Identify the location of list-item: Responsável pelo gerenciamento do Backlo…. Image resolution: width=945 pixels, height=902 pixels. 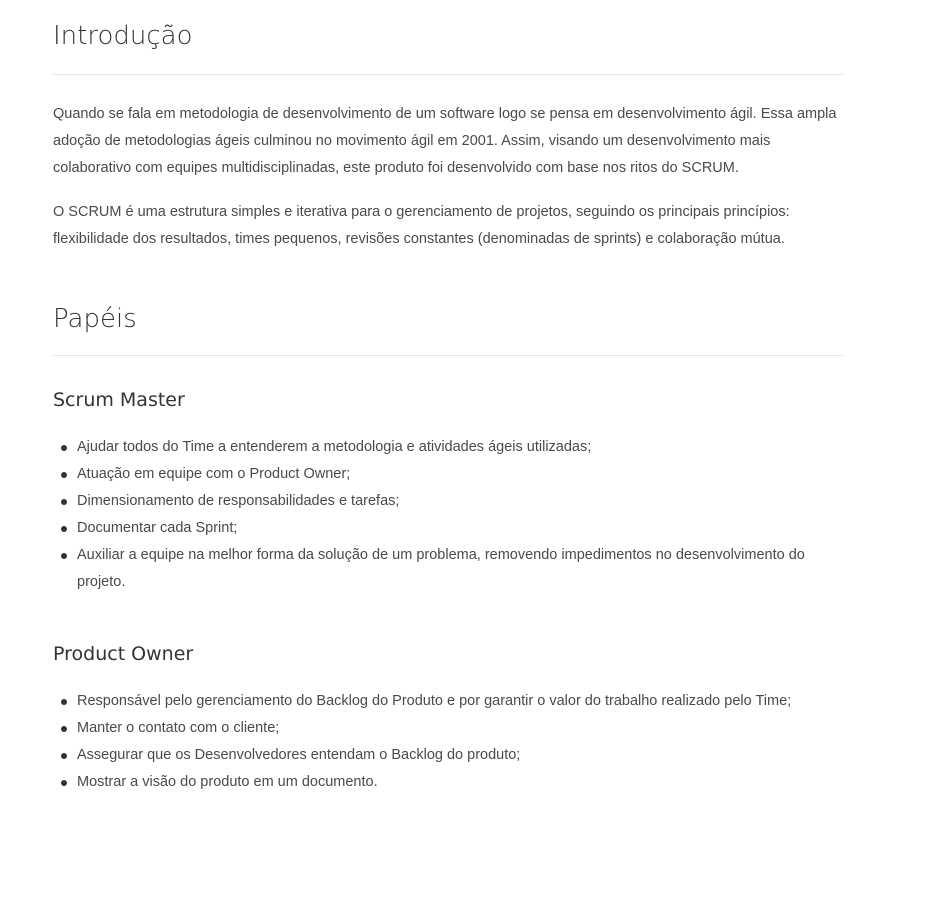
(452, 701).